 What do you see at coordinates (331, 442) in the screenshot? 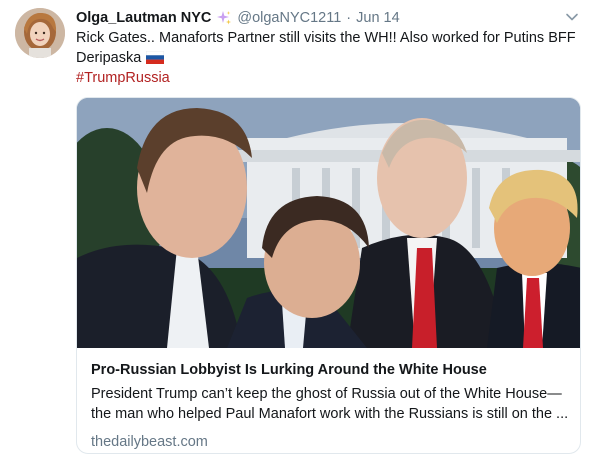
I see `card-domain: thedailybeast.com` at bounding box center [331, 442].